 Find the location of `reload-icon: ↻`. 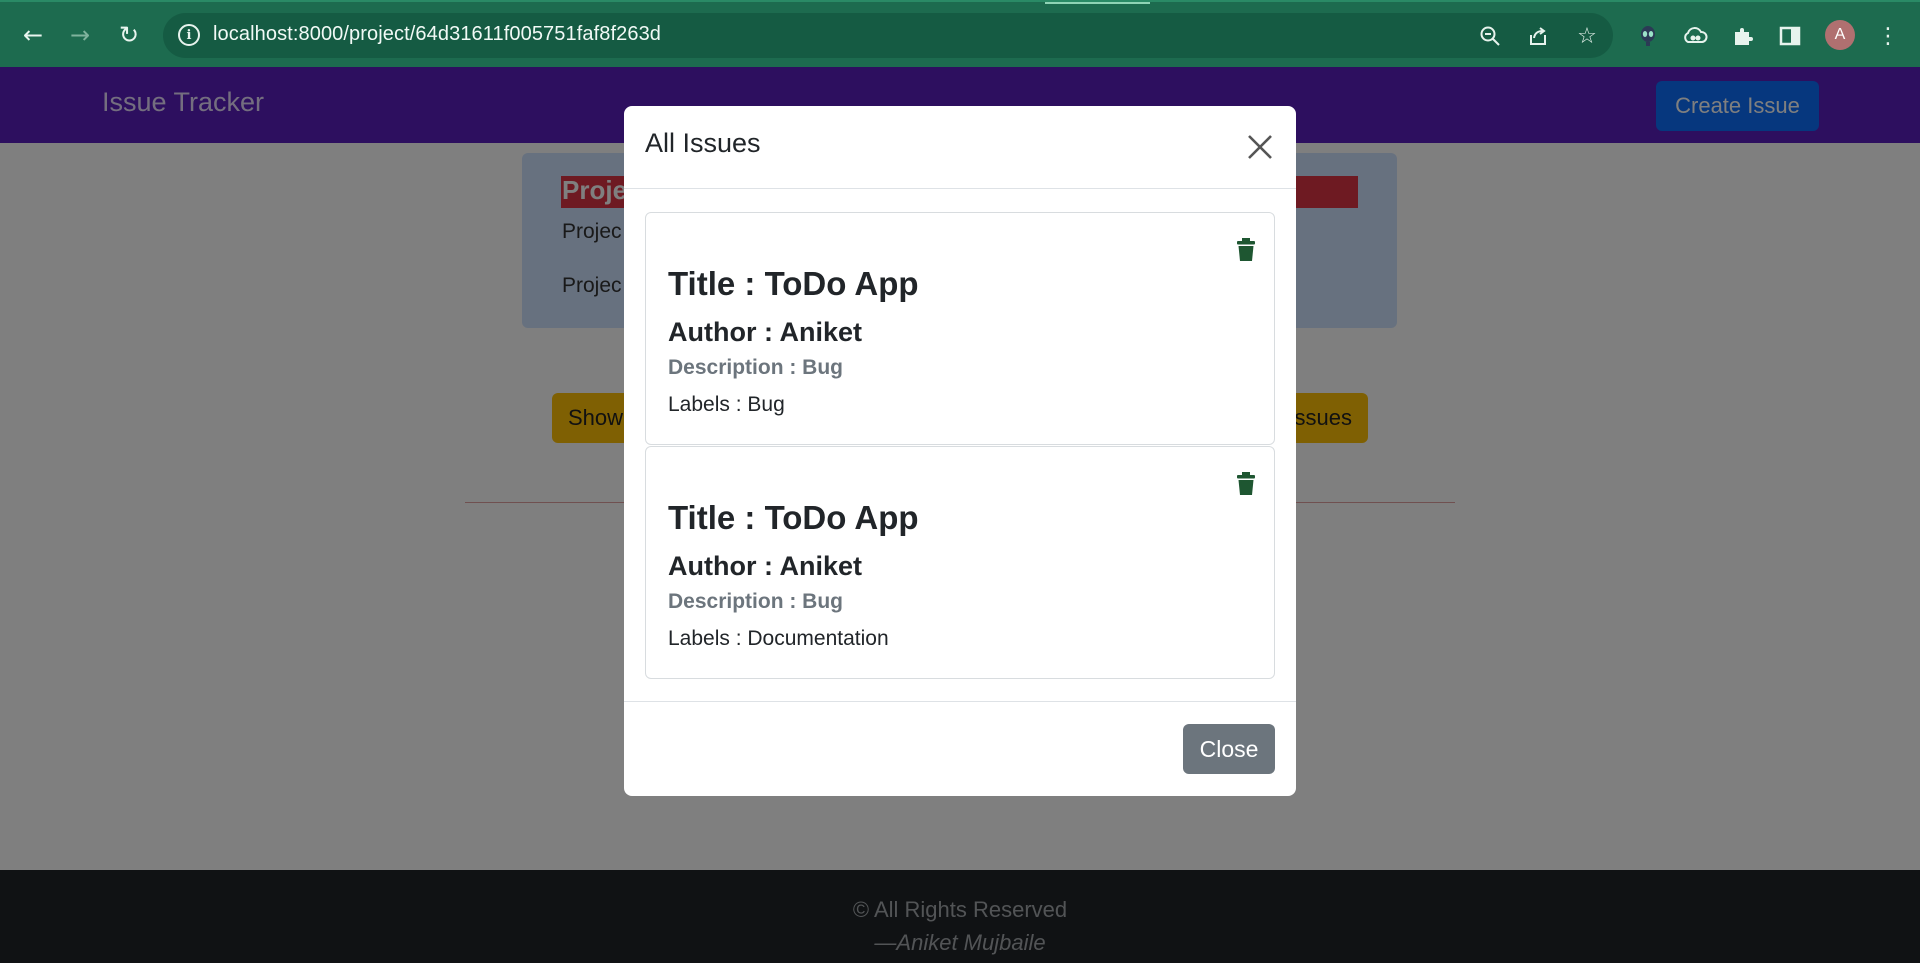

reload-icon: ↻ is located at coordinates (129, 35).